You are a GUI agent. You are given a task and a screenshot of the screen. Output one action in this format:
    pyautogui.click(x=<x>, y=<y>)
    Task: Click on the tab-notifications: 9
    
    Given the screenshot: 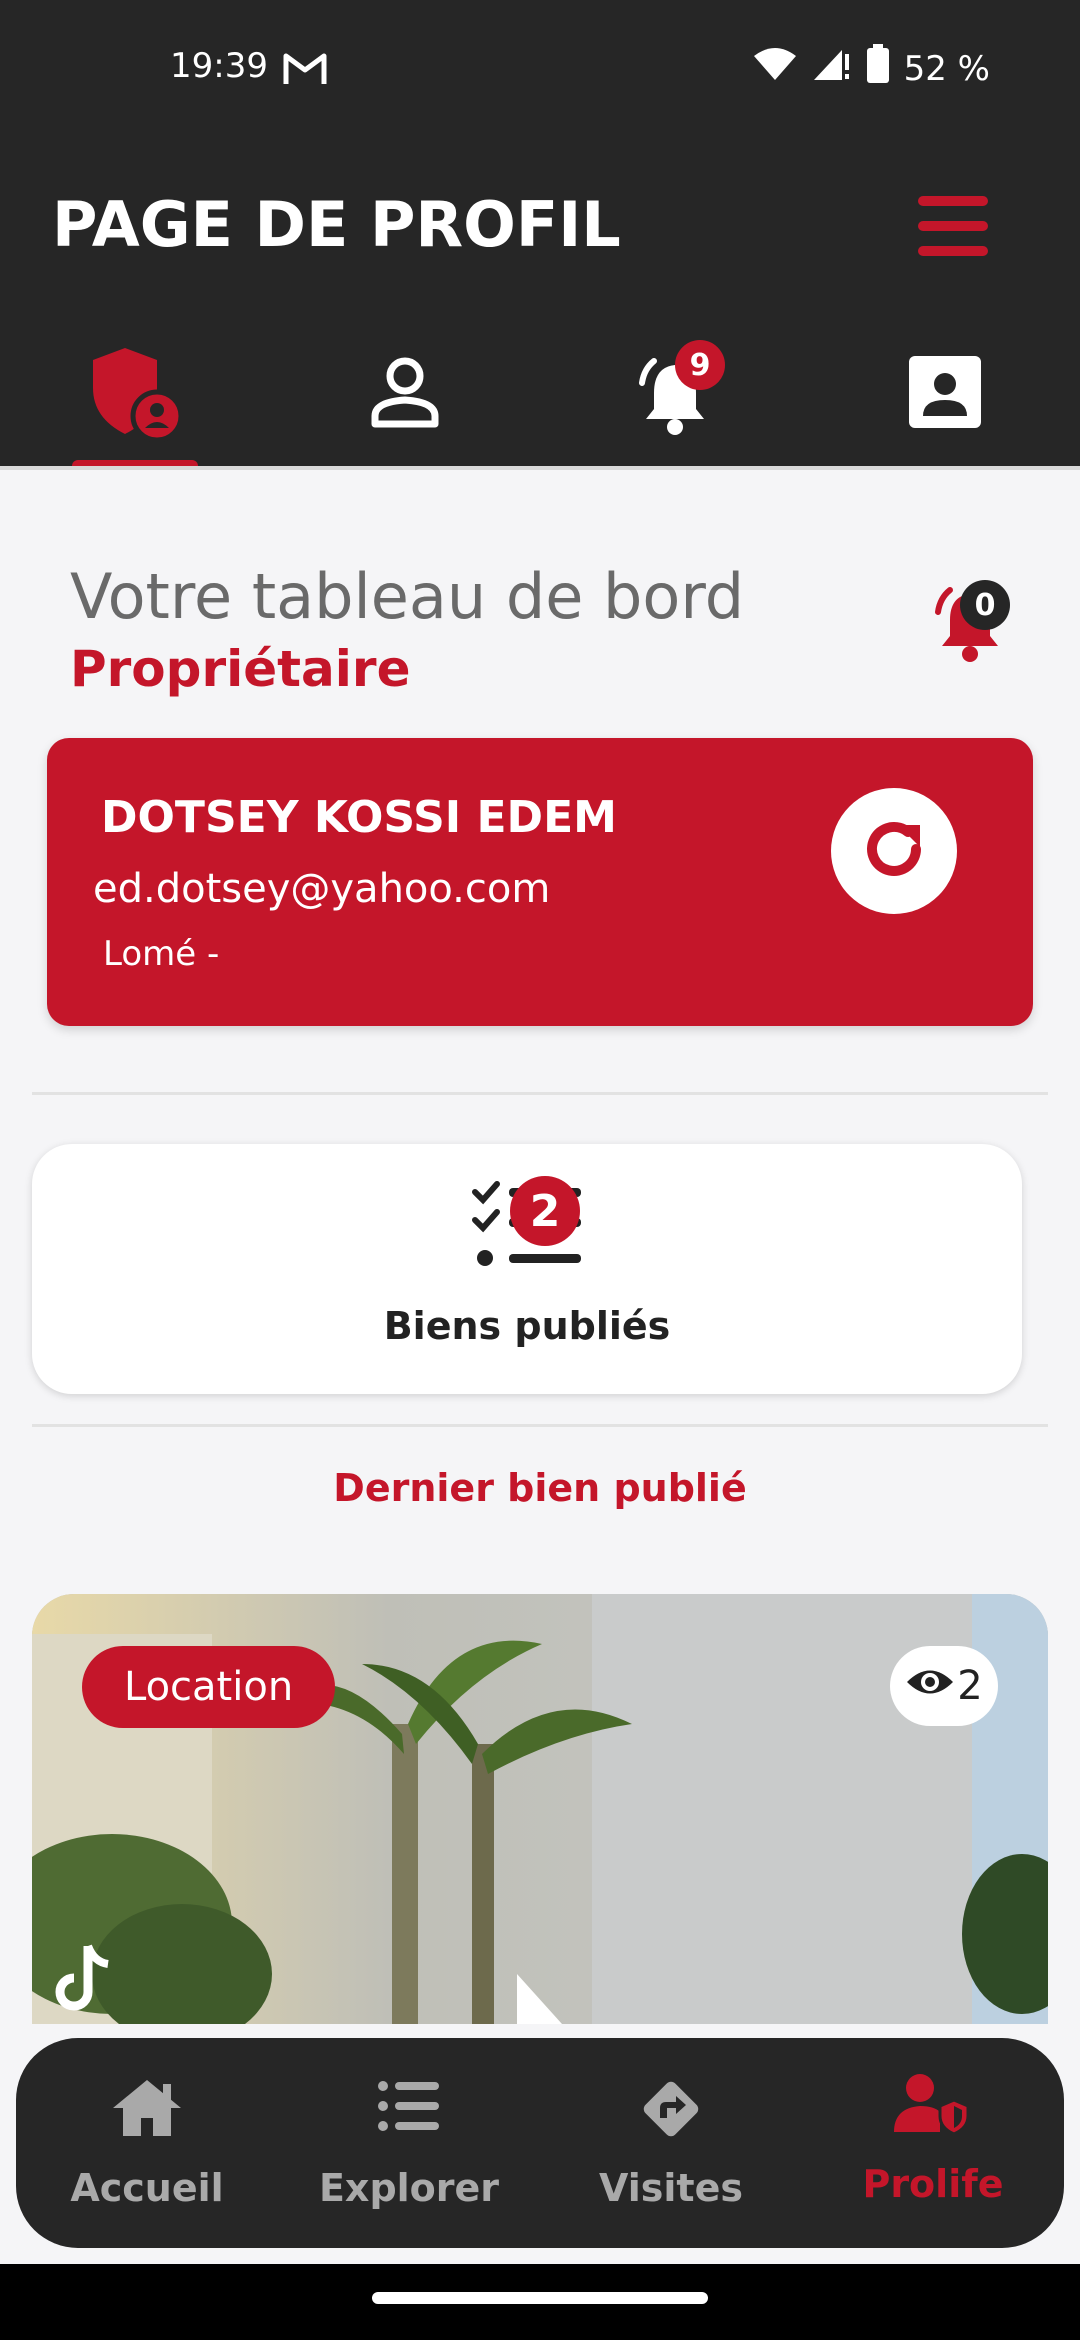 What is the action you would take?
    pyautogui.click(x=675, y=394)
    